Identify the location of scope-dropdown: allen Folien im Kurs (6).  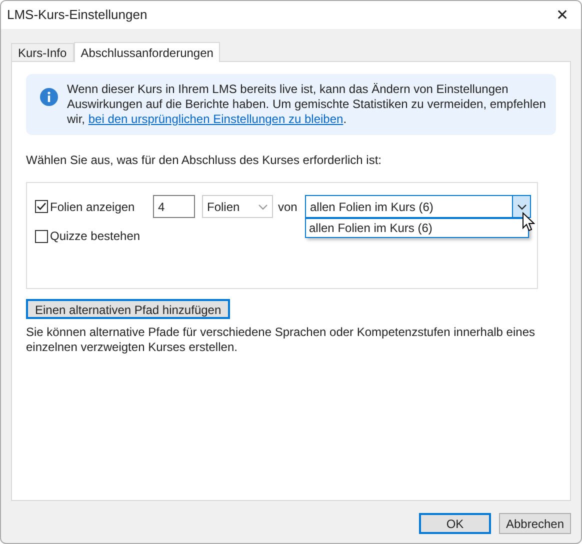
(418, 206).